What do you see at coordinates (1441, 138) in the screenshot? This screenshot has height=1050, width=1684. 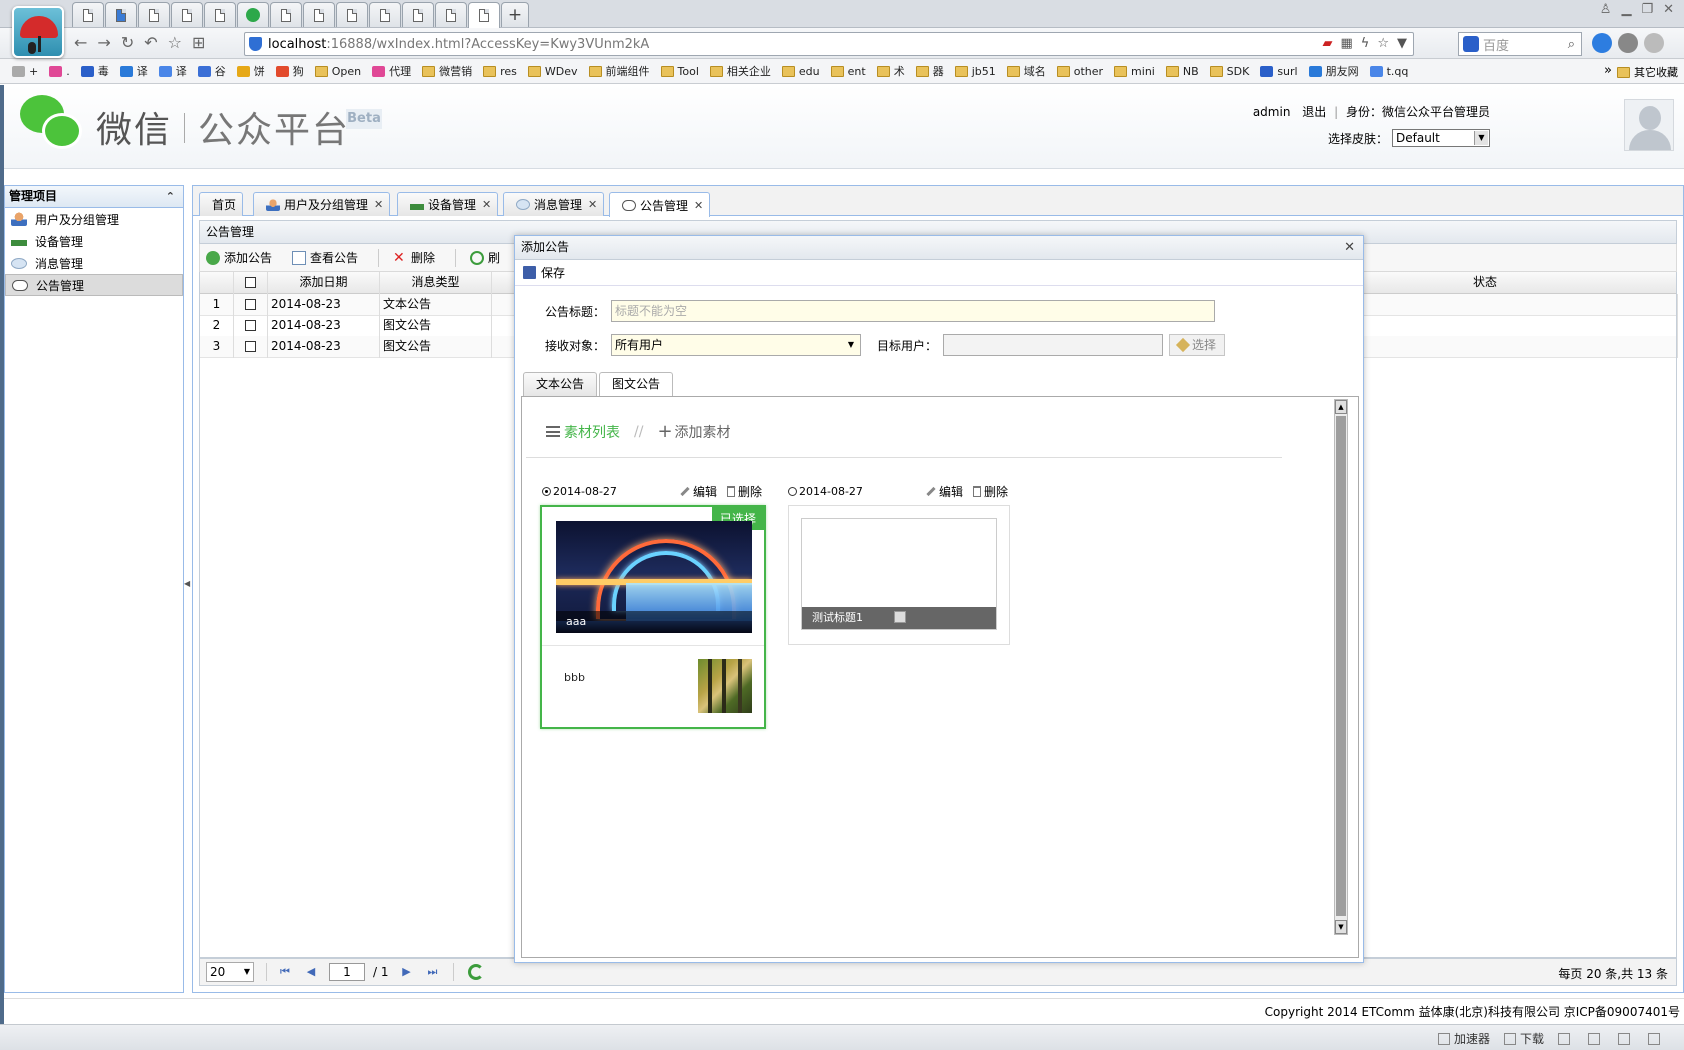 I see `skin-select: Default ▼` at bounding box center [1441, 138].